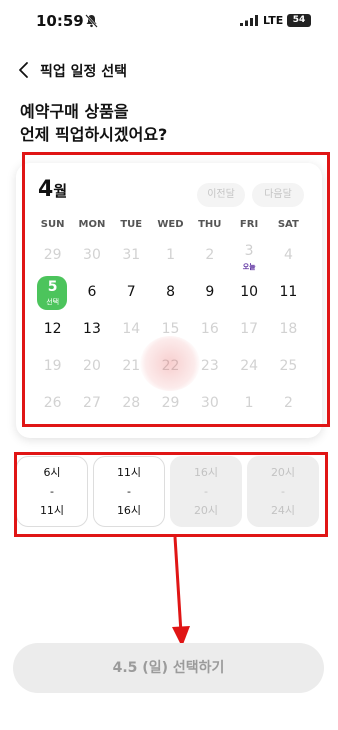 The width and height of the screenshot is (338, 730). What do you see at coordinates (181, 592) in the screenshot?
I see `annotation-arrow-icon` at bounding box center [181, 592].